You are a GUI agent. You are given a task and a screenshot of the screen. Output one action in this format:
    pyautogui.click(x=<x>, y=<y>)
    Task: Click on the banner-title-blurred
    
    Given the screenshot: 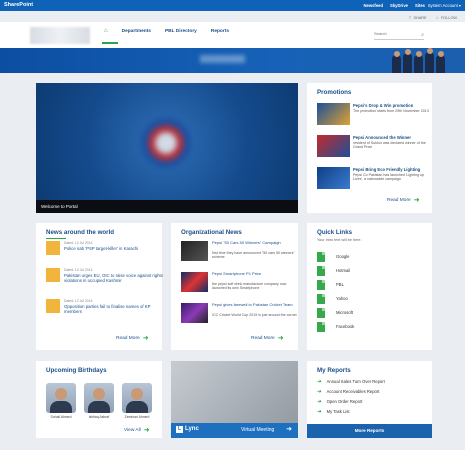 What is the action you would take?
    pyautogui.click(x=222, y=59)
    